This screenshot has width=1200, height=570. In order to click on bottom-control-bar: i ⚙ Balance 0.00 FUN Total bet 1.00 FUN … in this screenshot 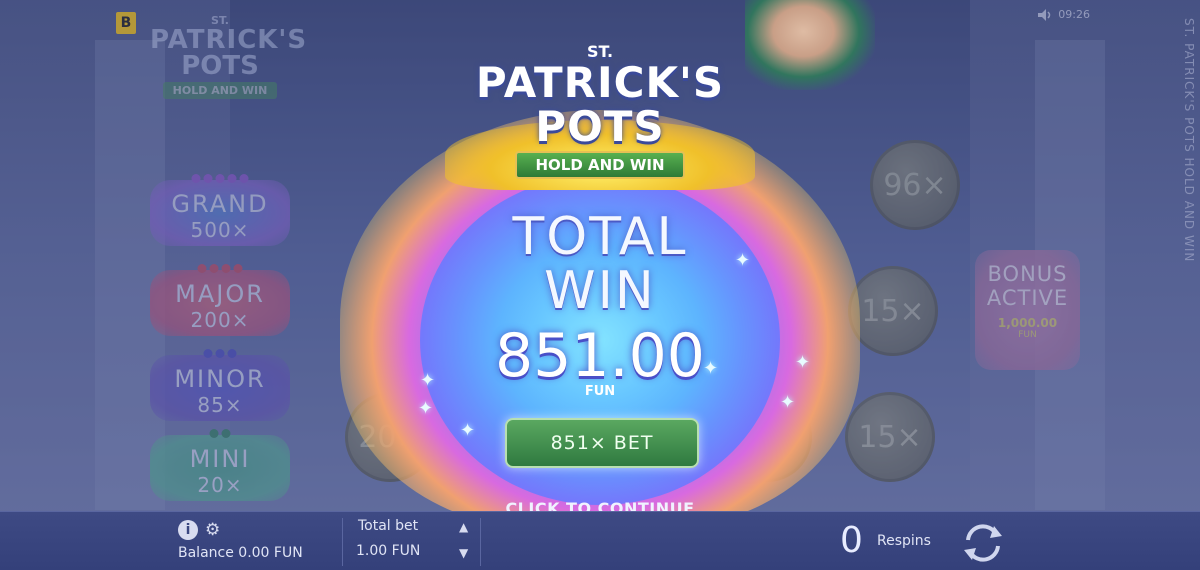, I will do `click(600, 540)`.